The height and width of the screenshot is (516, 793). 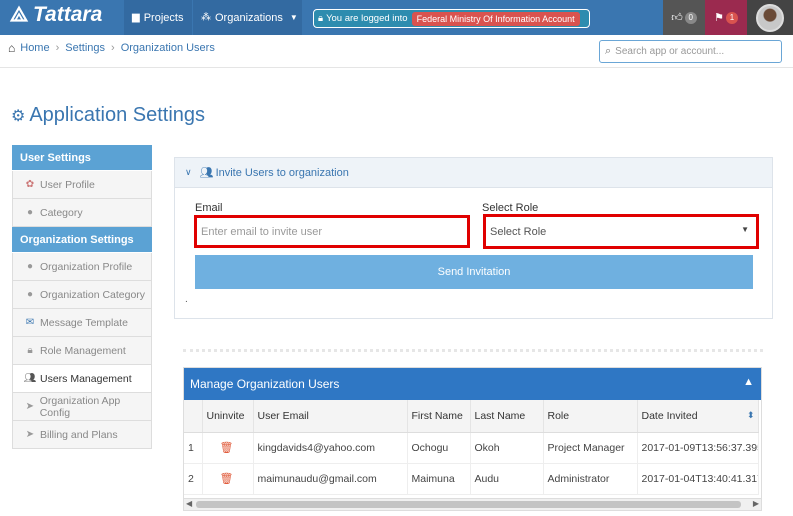 What do you see at coordinates (698, 416) in the screenshot?
I see `col-header-date-invited: Date Invited ⬍` at bounding box center [698, 416].